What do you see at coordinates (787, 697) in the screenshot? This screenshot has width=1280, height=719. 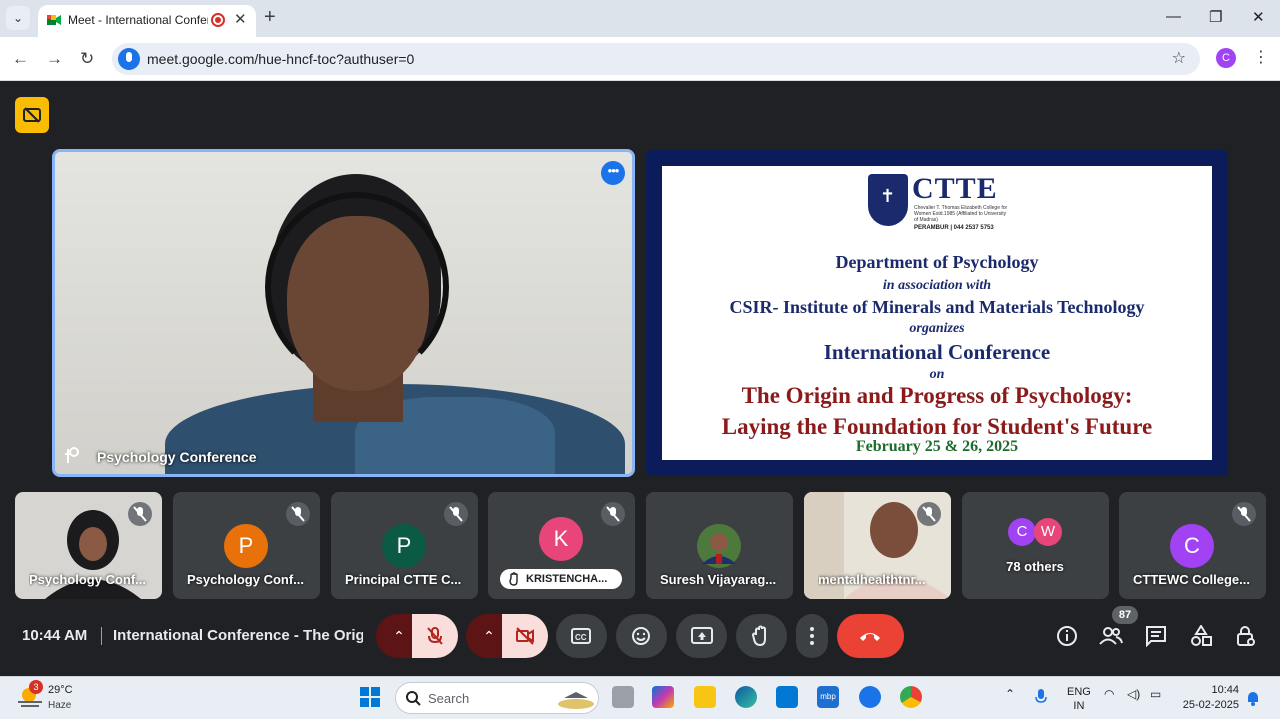 I see `microsoft-store-icon` at bounding box center [787, 697].